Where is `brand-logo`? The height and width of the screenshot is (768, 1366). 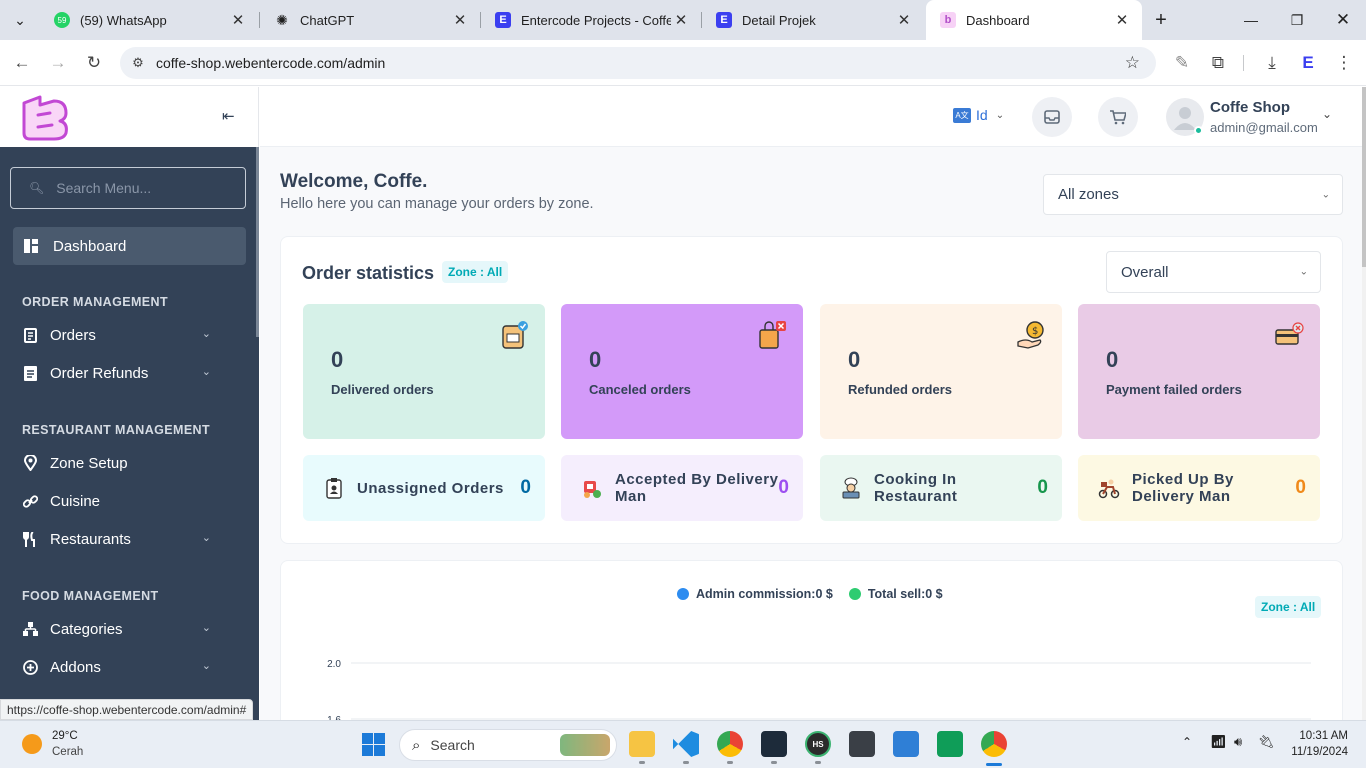 brand-logo is located at coordinates (45, 117).